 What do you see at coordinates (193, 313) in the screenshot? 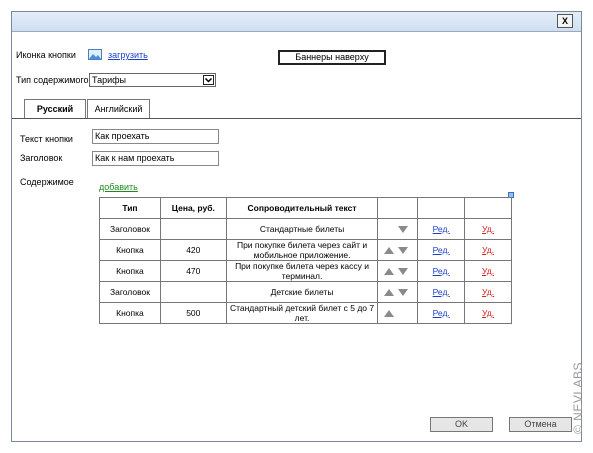
I see `cell-price: 500` at bounding box center [193, 313].